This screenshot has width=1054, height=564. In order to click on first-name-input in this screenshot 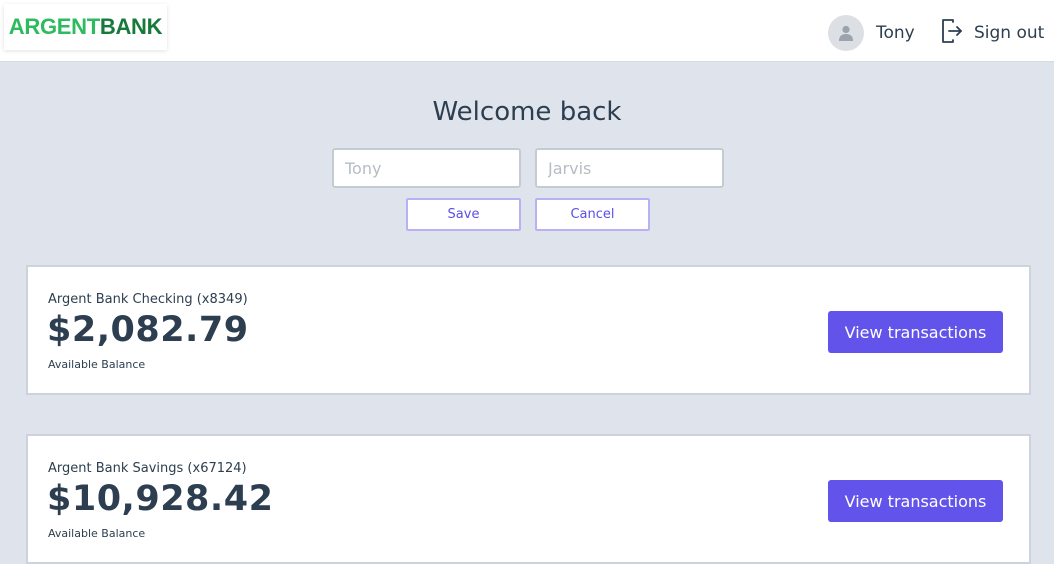, I will do `click(426, 168)`.